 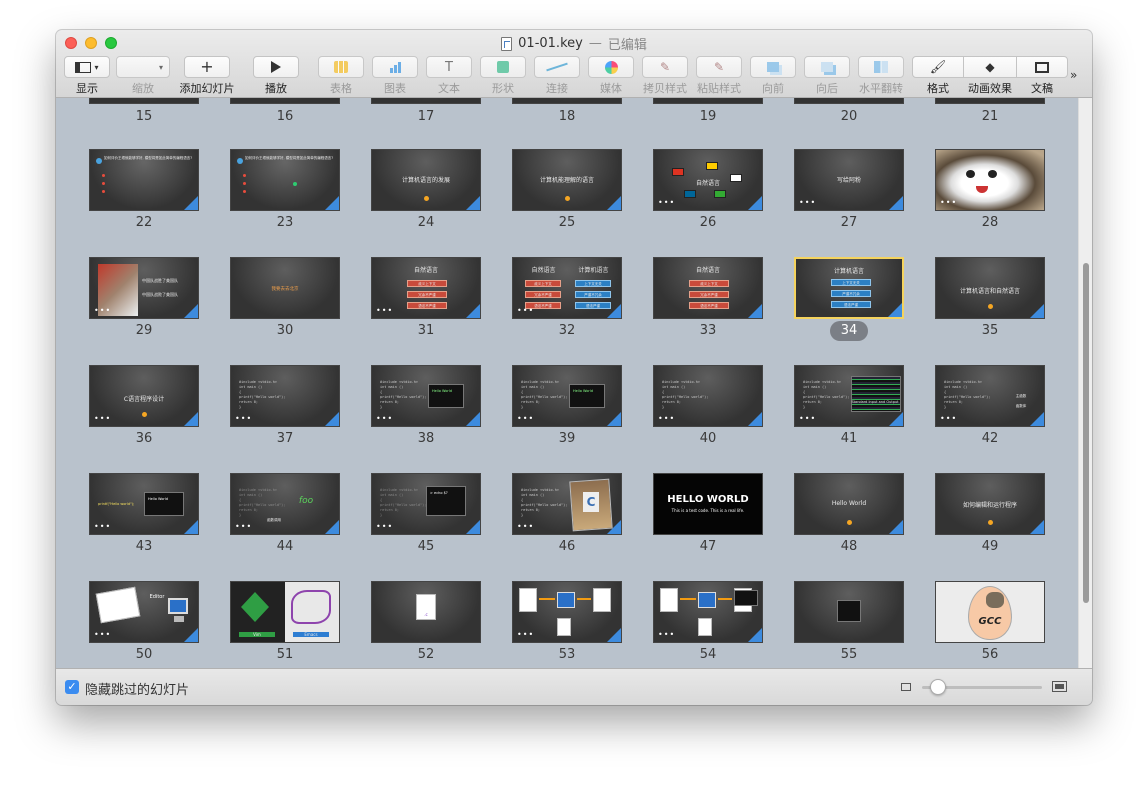 I want to click on slide-title-text: 计算机语言和自然语言, so click(x=989, y=291).